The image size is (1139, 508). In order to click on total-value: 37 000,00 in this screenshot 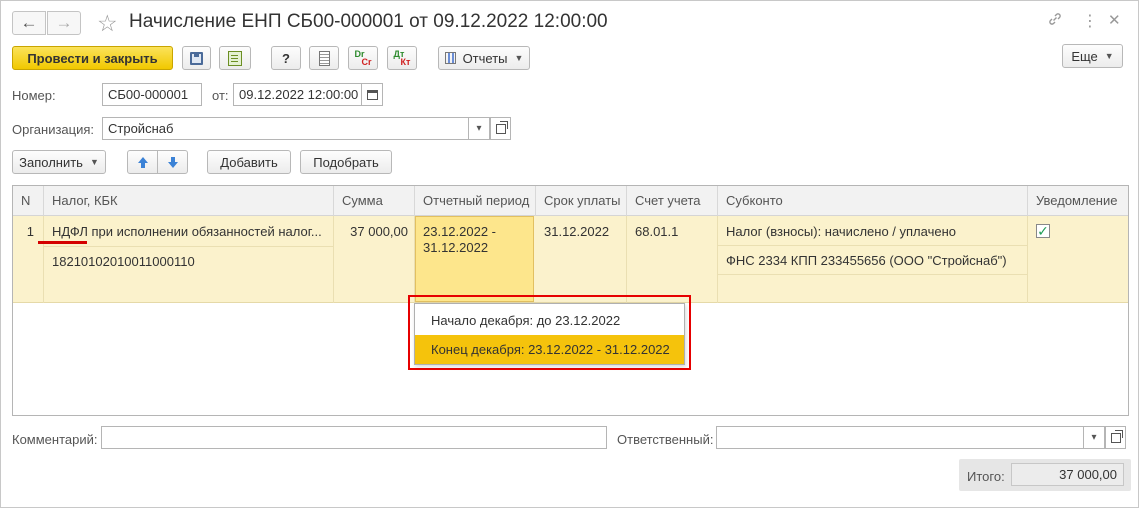, I will do `click(1067, 474)`.